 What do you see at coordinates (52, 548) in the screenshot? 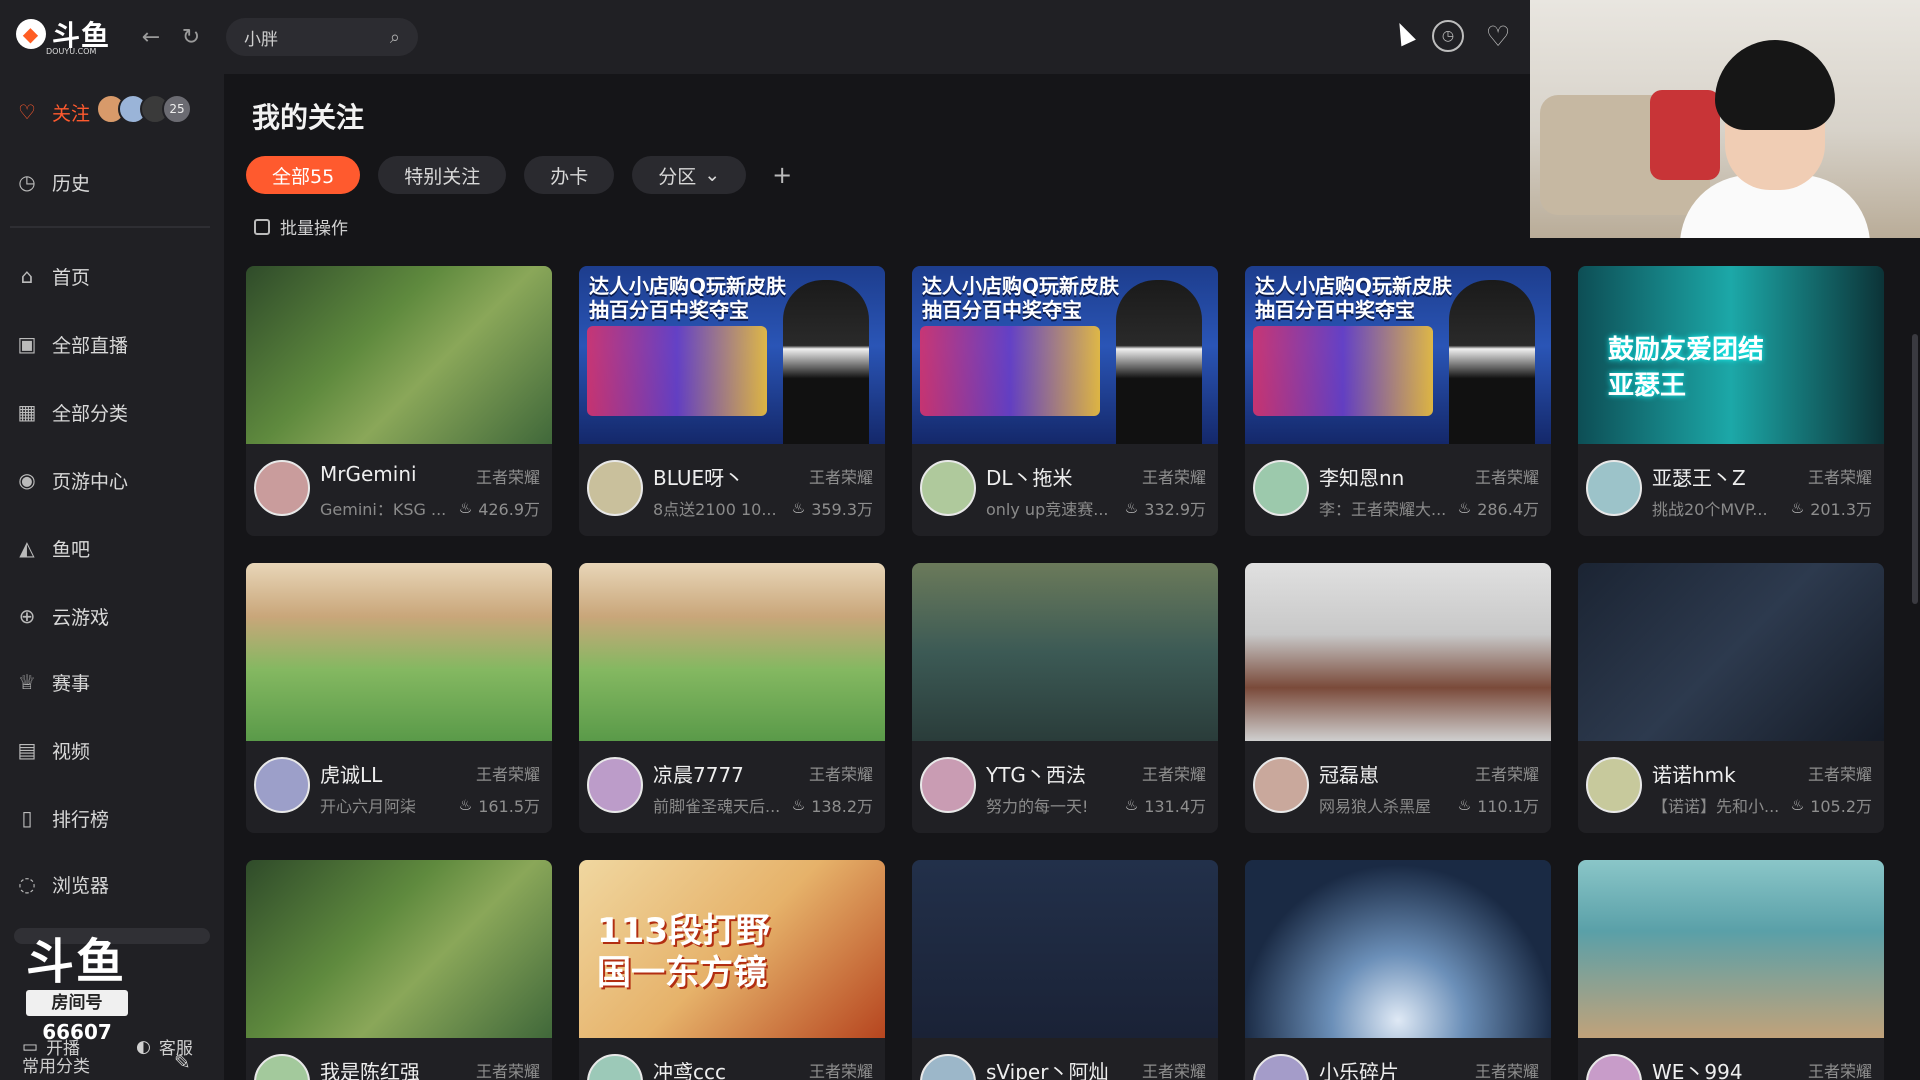
I see `sidebar-item-fishbar: ◭ 鱼吧` at bounding box center [52, 548].